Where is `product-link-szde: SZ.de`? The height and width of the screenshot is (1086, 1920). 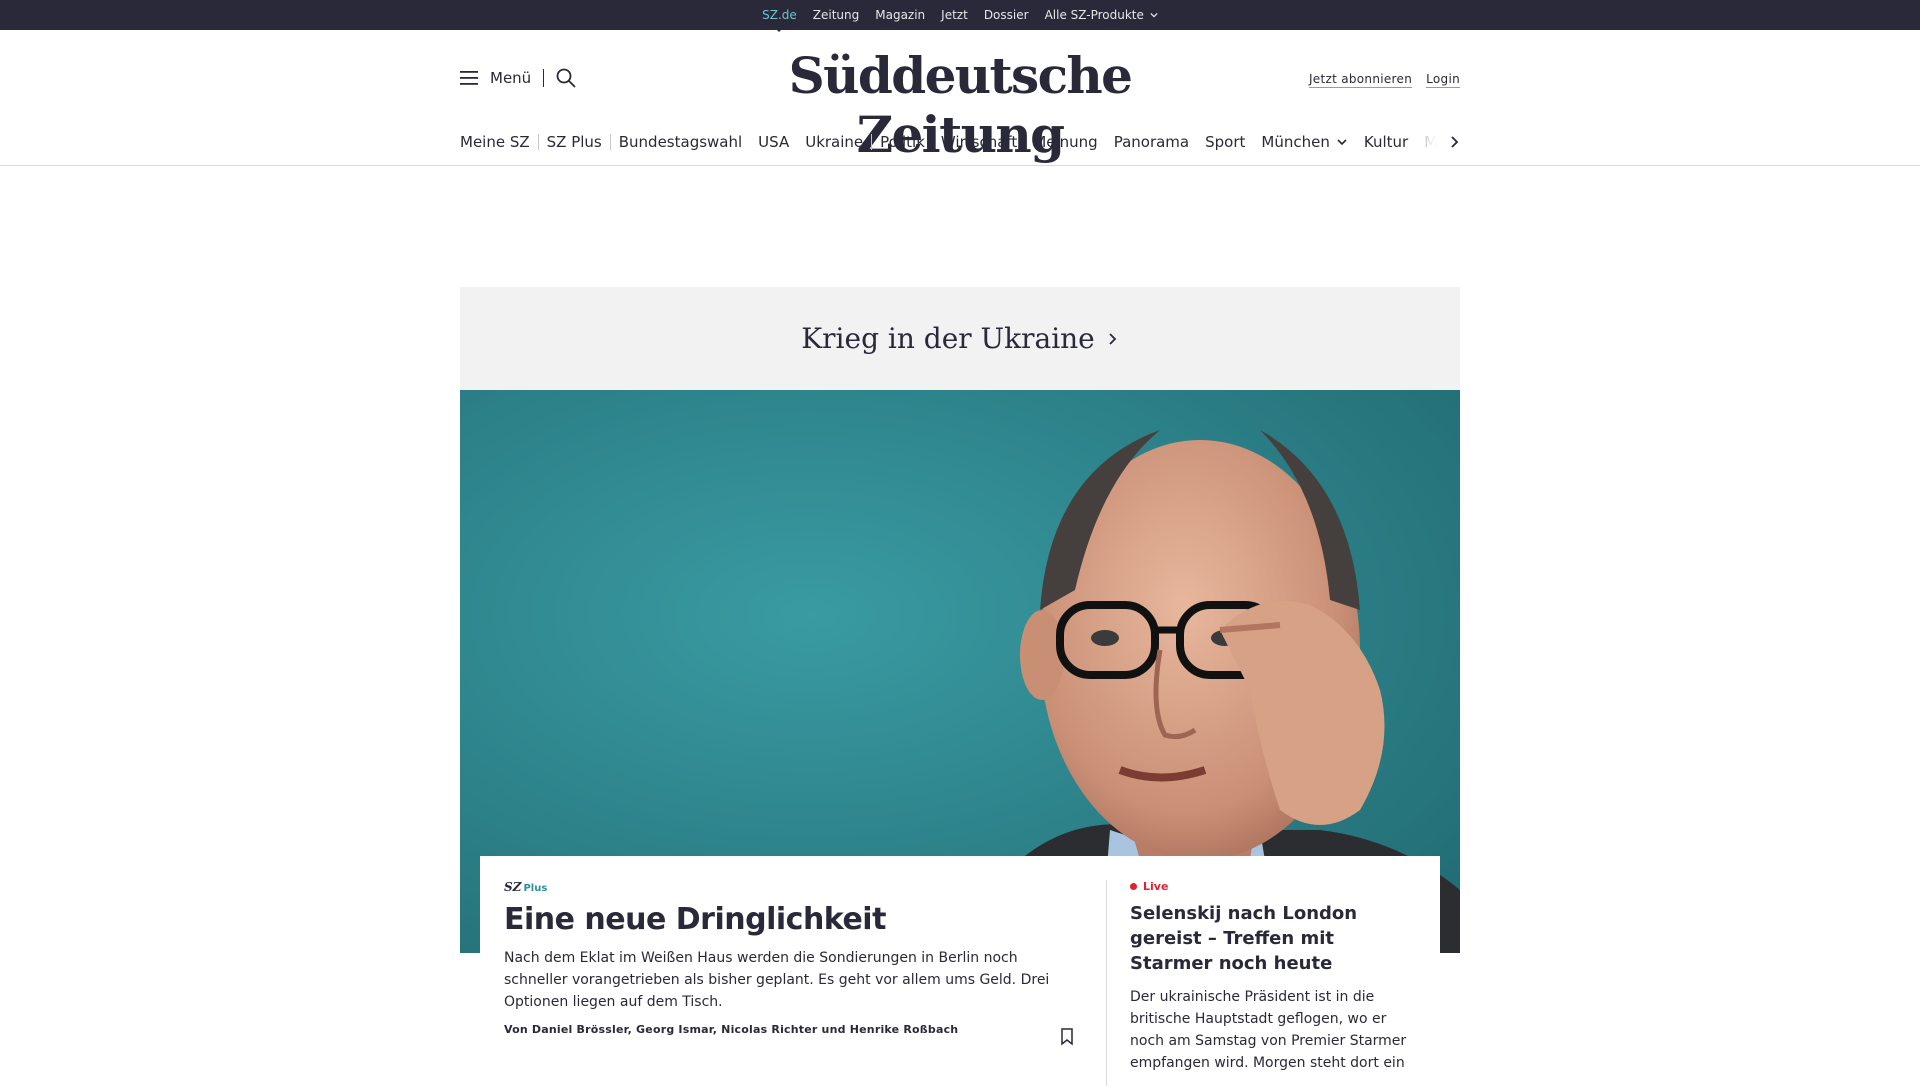
product-link-szde: SZ.de is located at coordinates (779, 15).